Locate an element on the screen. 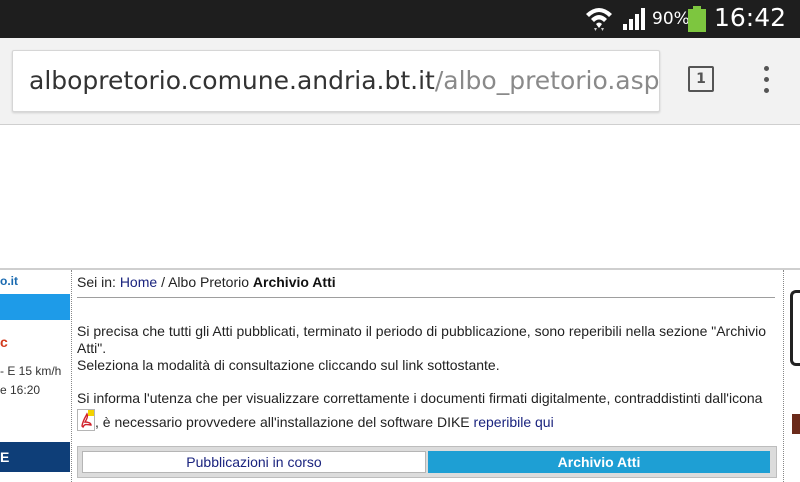 The image size is (800, 482). url-host: albopretorio.comune.andria.bt.it is located at coordinates (232, 80).